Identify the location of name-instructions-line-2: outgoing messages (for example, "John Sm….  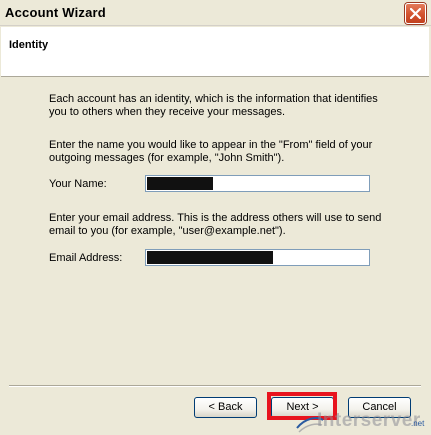
(167, 158).